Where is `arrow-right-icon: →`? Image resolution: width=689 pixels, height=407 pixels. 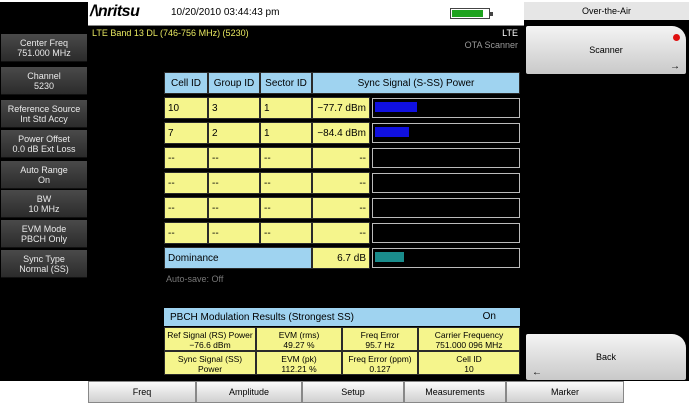
arrow-right-icon: → is located at coordinates (675, 66).